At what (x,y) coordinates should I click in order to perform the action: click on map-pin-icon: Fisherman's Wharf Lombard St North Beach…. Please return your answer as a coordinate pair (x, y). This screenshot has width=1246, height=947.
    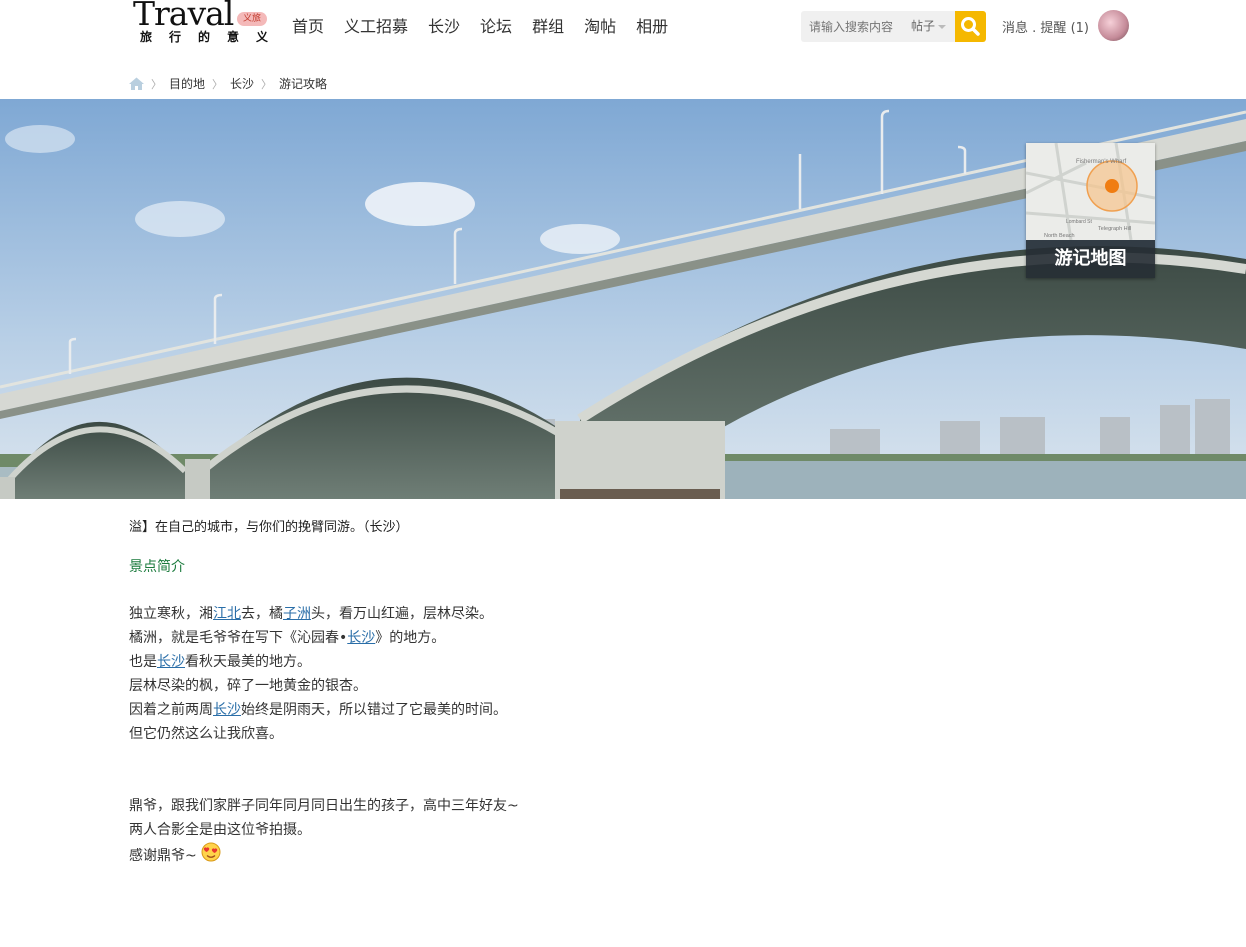
    Looking at the image, I should click on (1090, 191).